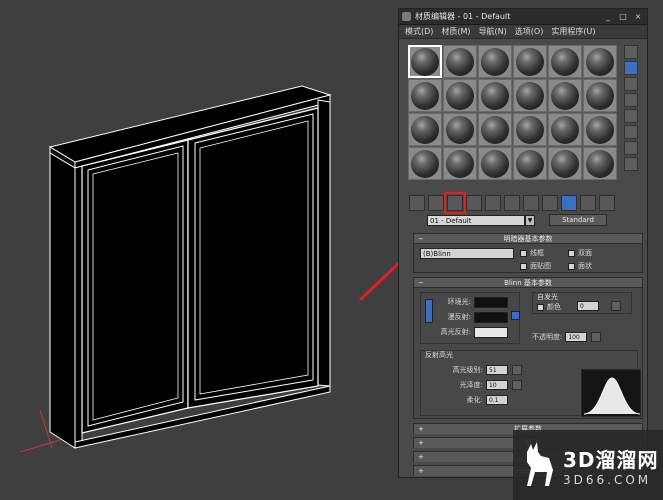  I want to click on glossiness-map-button, so click(517, 385).